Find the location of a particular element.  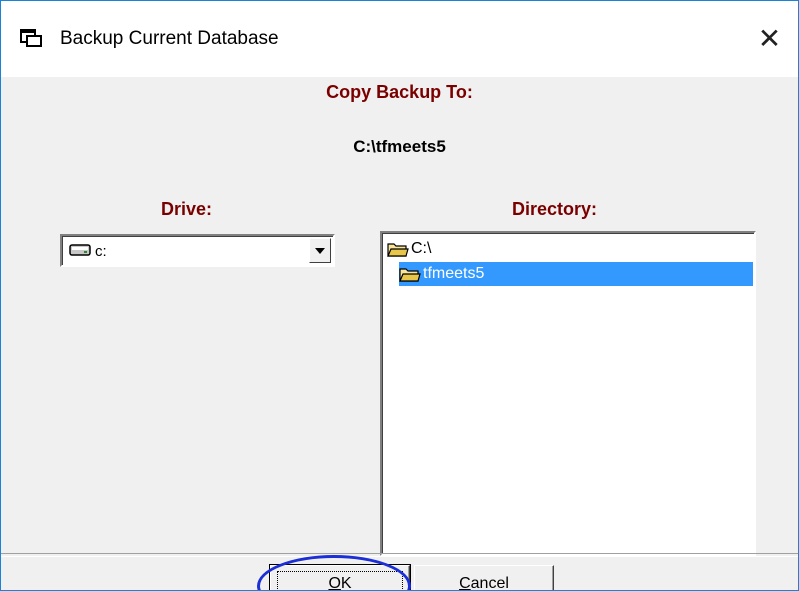

hard-drive-icon is located at coordinates (80, 250).